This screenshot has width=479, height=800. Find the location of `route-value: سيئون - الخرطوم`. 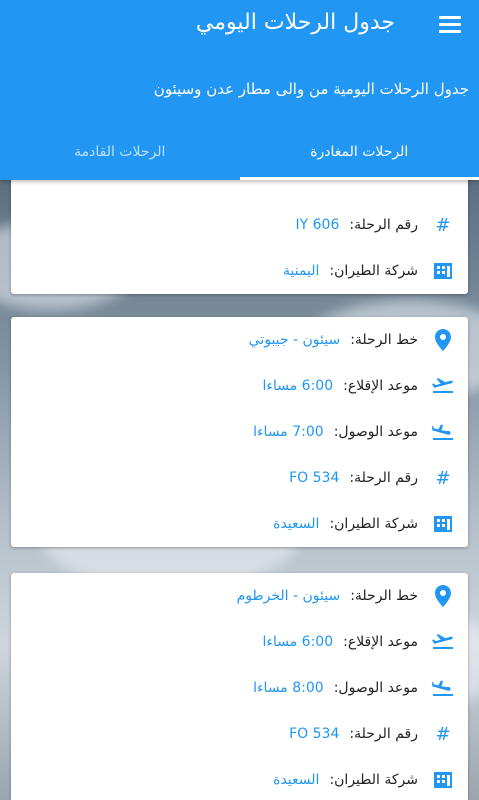

route-value: سيئون - الخرطوم is located at coordinates (288, 596).